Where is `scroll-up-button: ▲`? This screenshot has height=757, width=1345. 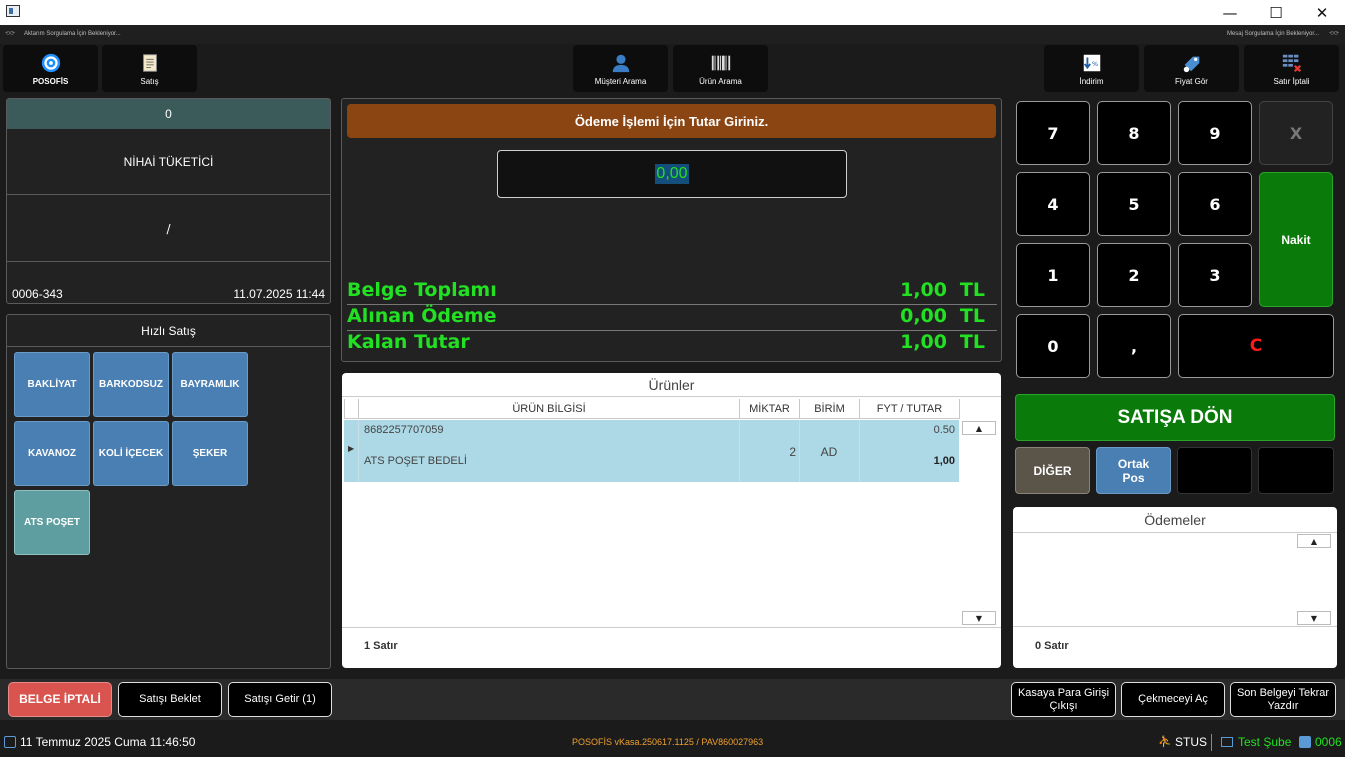
scroll-up-button: ▲ is located at coordinates (979, 428).